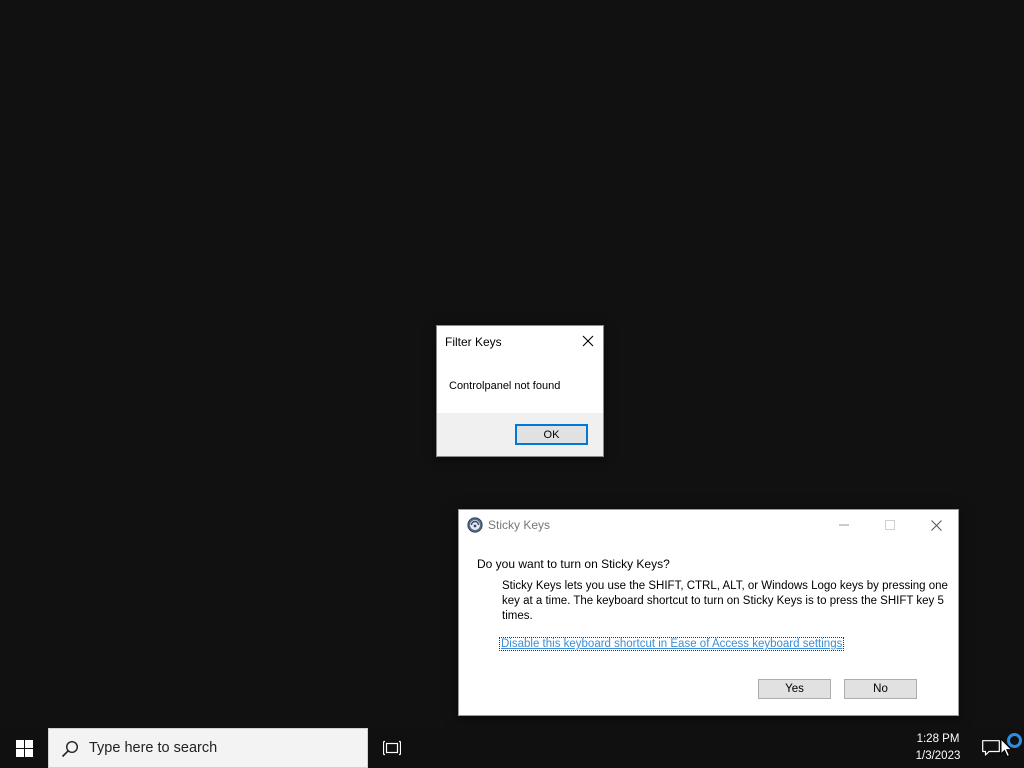 The width and height of the screenshot is (1024, 768). What do you see at coordinates (938, 756) in the screenshot?
I see `clock-date: 1/3/2023` at bounding box center [938, 756].